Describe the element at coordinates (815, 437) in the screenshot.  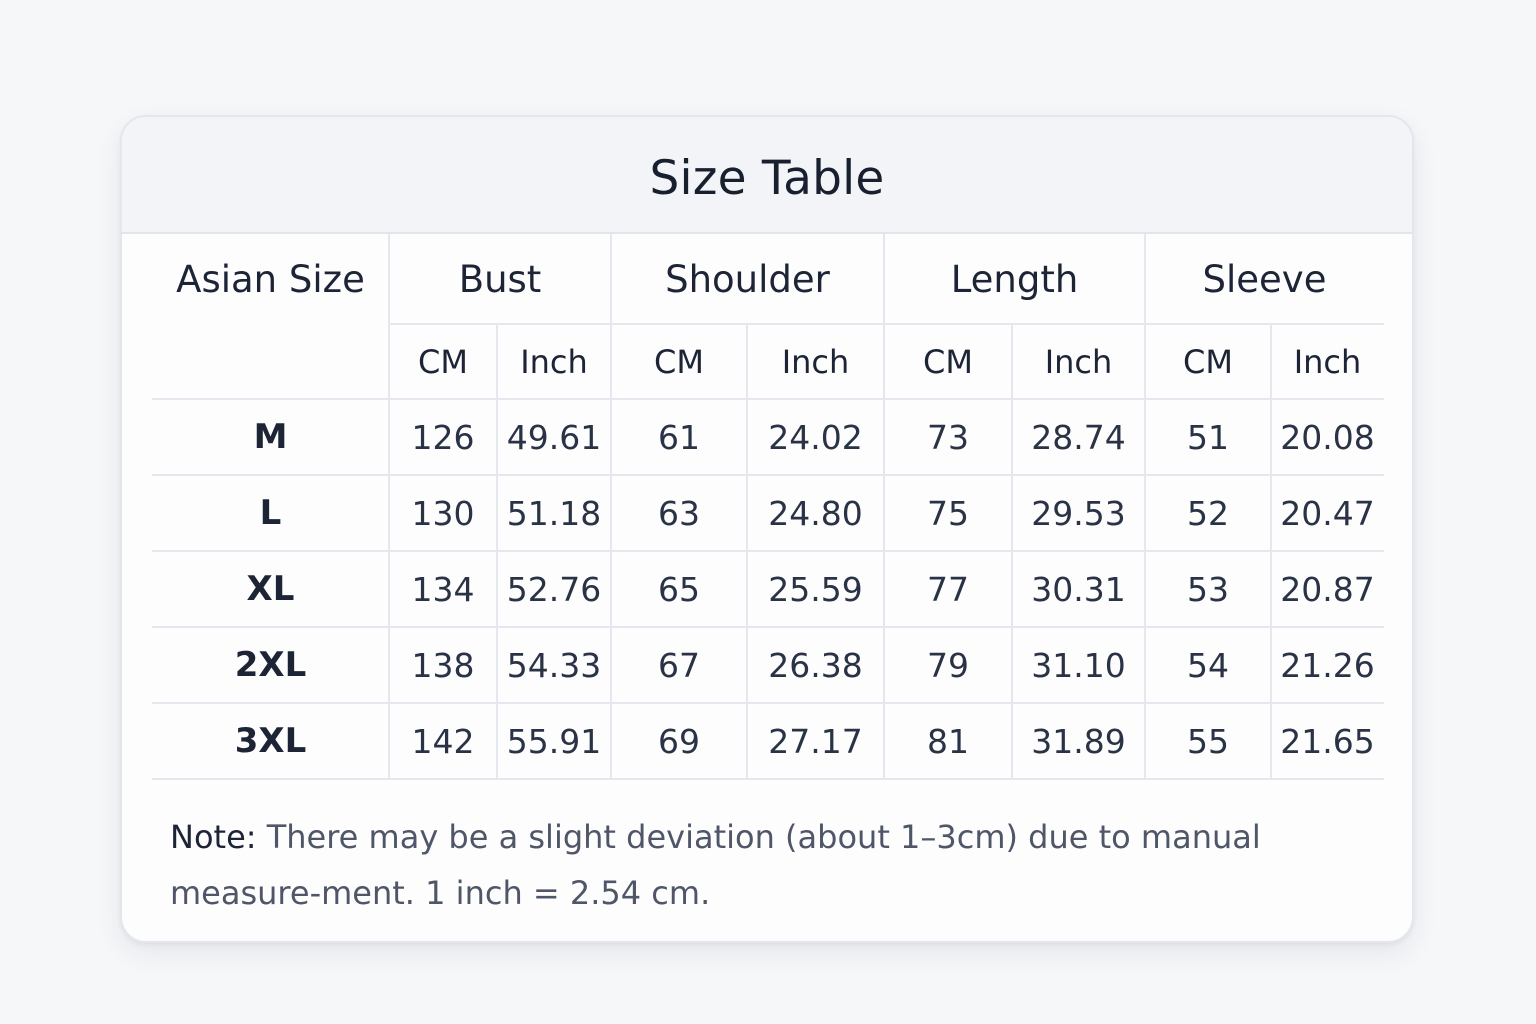
I see `table-cell: 24.02` at that location.